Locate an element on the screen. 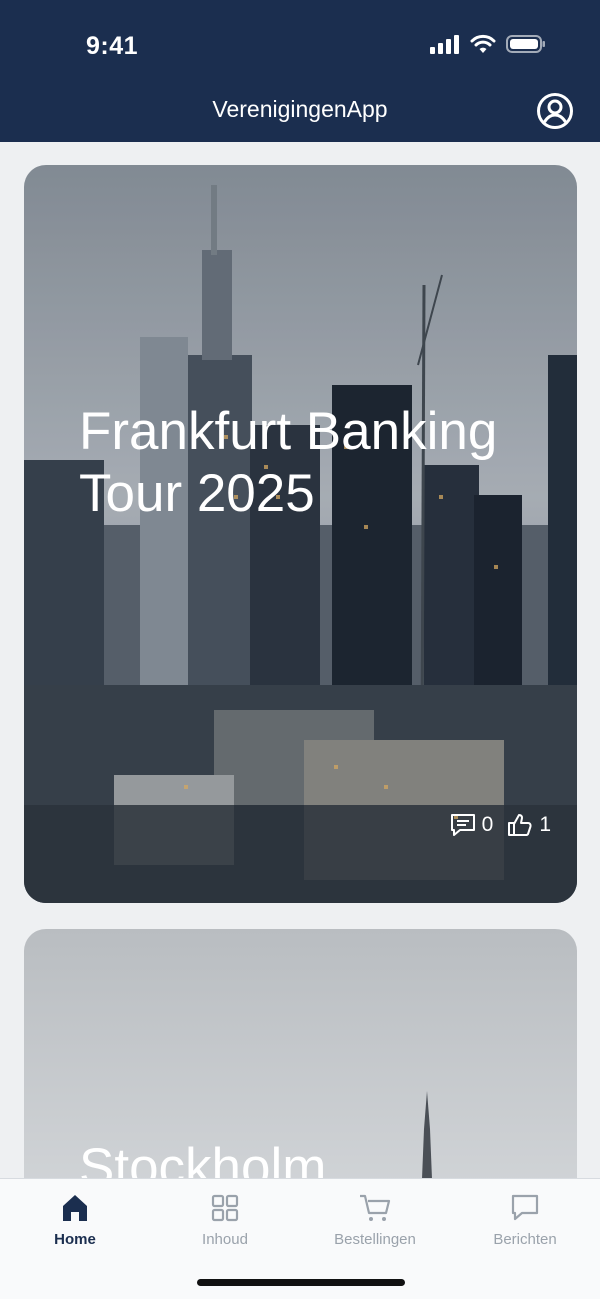 Image resolution: width=600 pixels, height=1299 pixels. signal-icon is located at coordinates (444, 44).